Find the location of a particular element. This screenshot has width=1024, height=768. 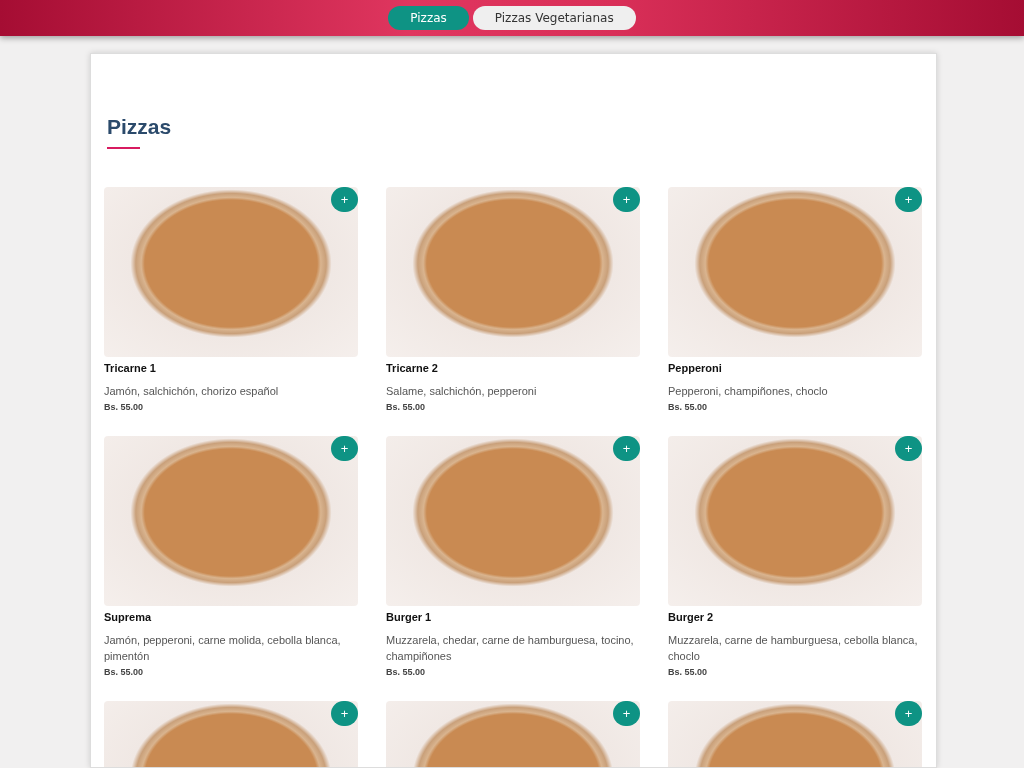

pizza-description: Jamón, salchichón, chorizo español is located at coordinates (192, 391).